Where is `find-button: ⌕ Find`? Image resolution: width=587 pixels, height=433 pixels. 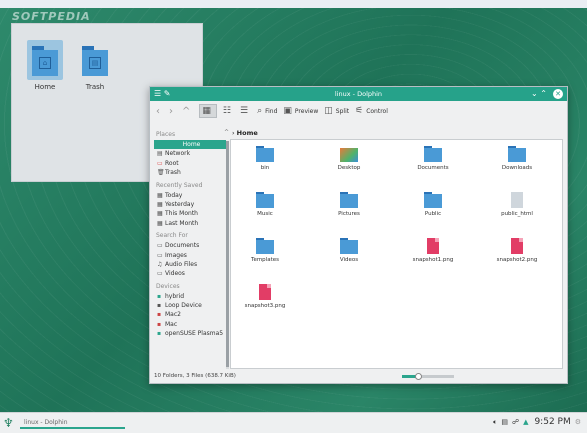
find-button: ⌕ Find is located at coordinates (267, 111).